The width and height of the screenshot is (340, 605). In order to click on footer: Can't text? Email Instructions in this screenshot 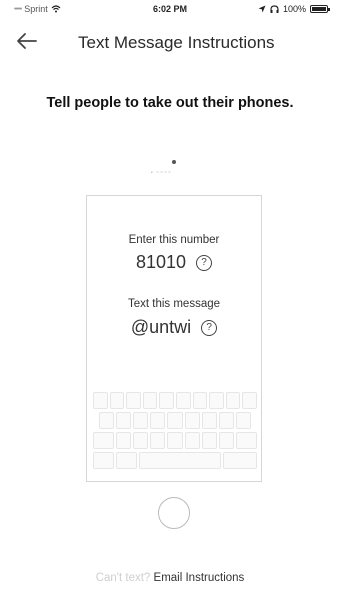, I will do `click(170, 578)`.